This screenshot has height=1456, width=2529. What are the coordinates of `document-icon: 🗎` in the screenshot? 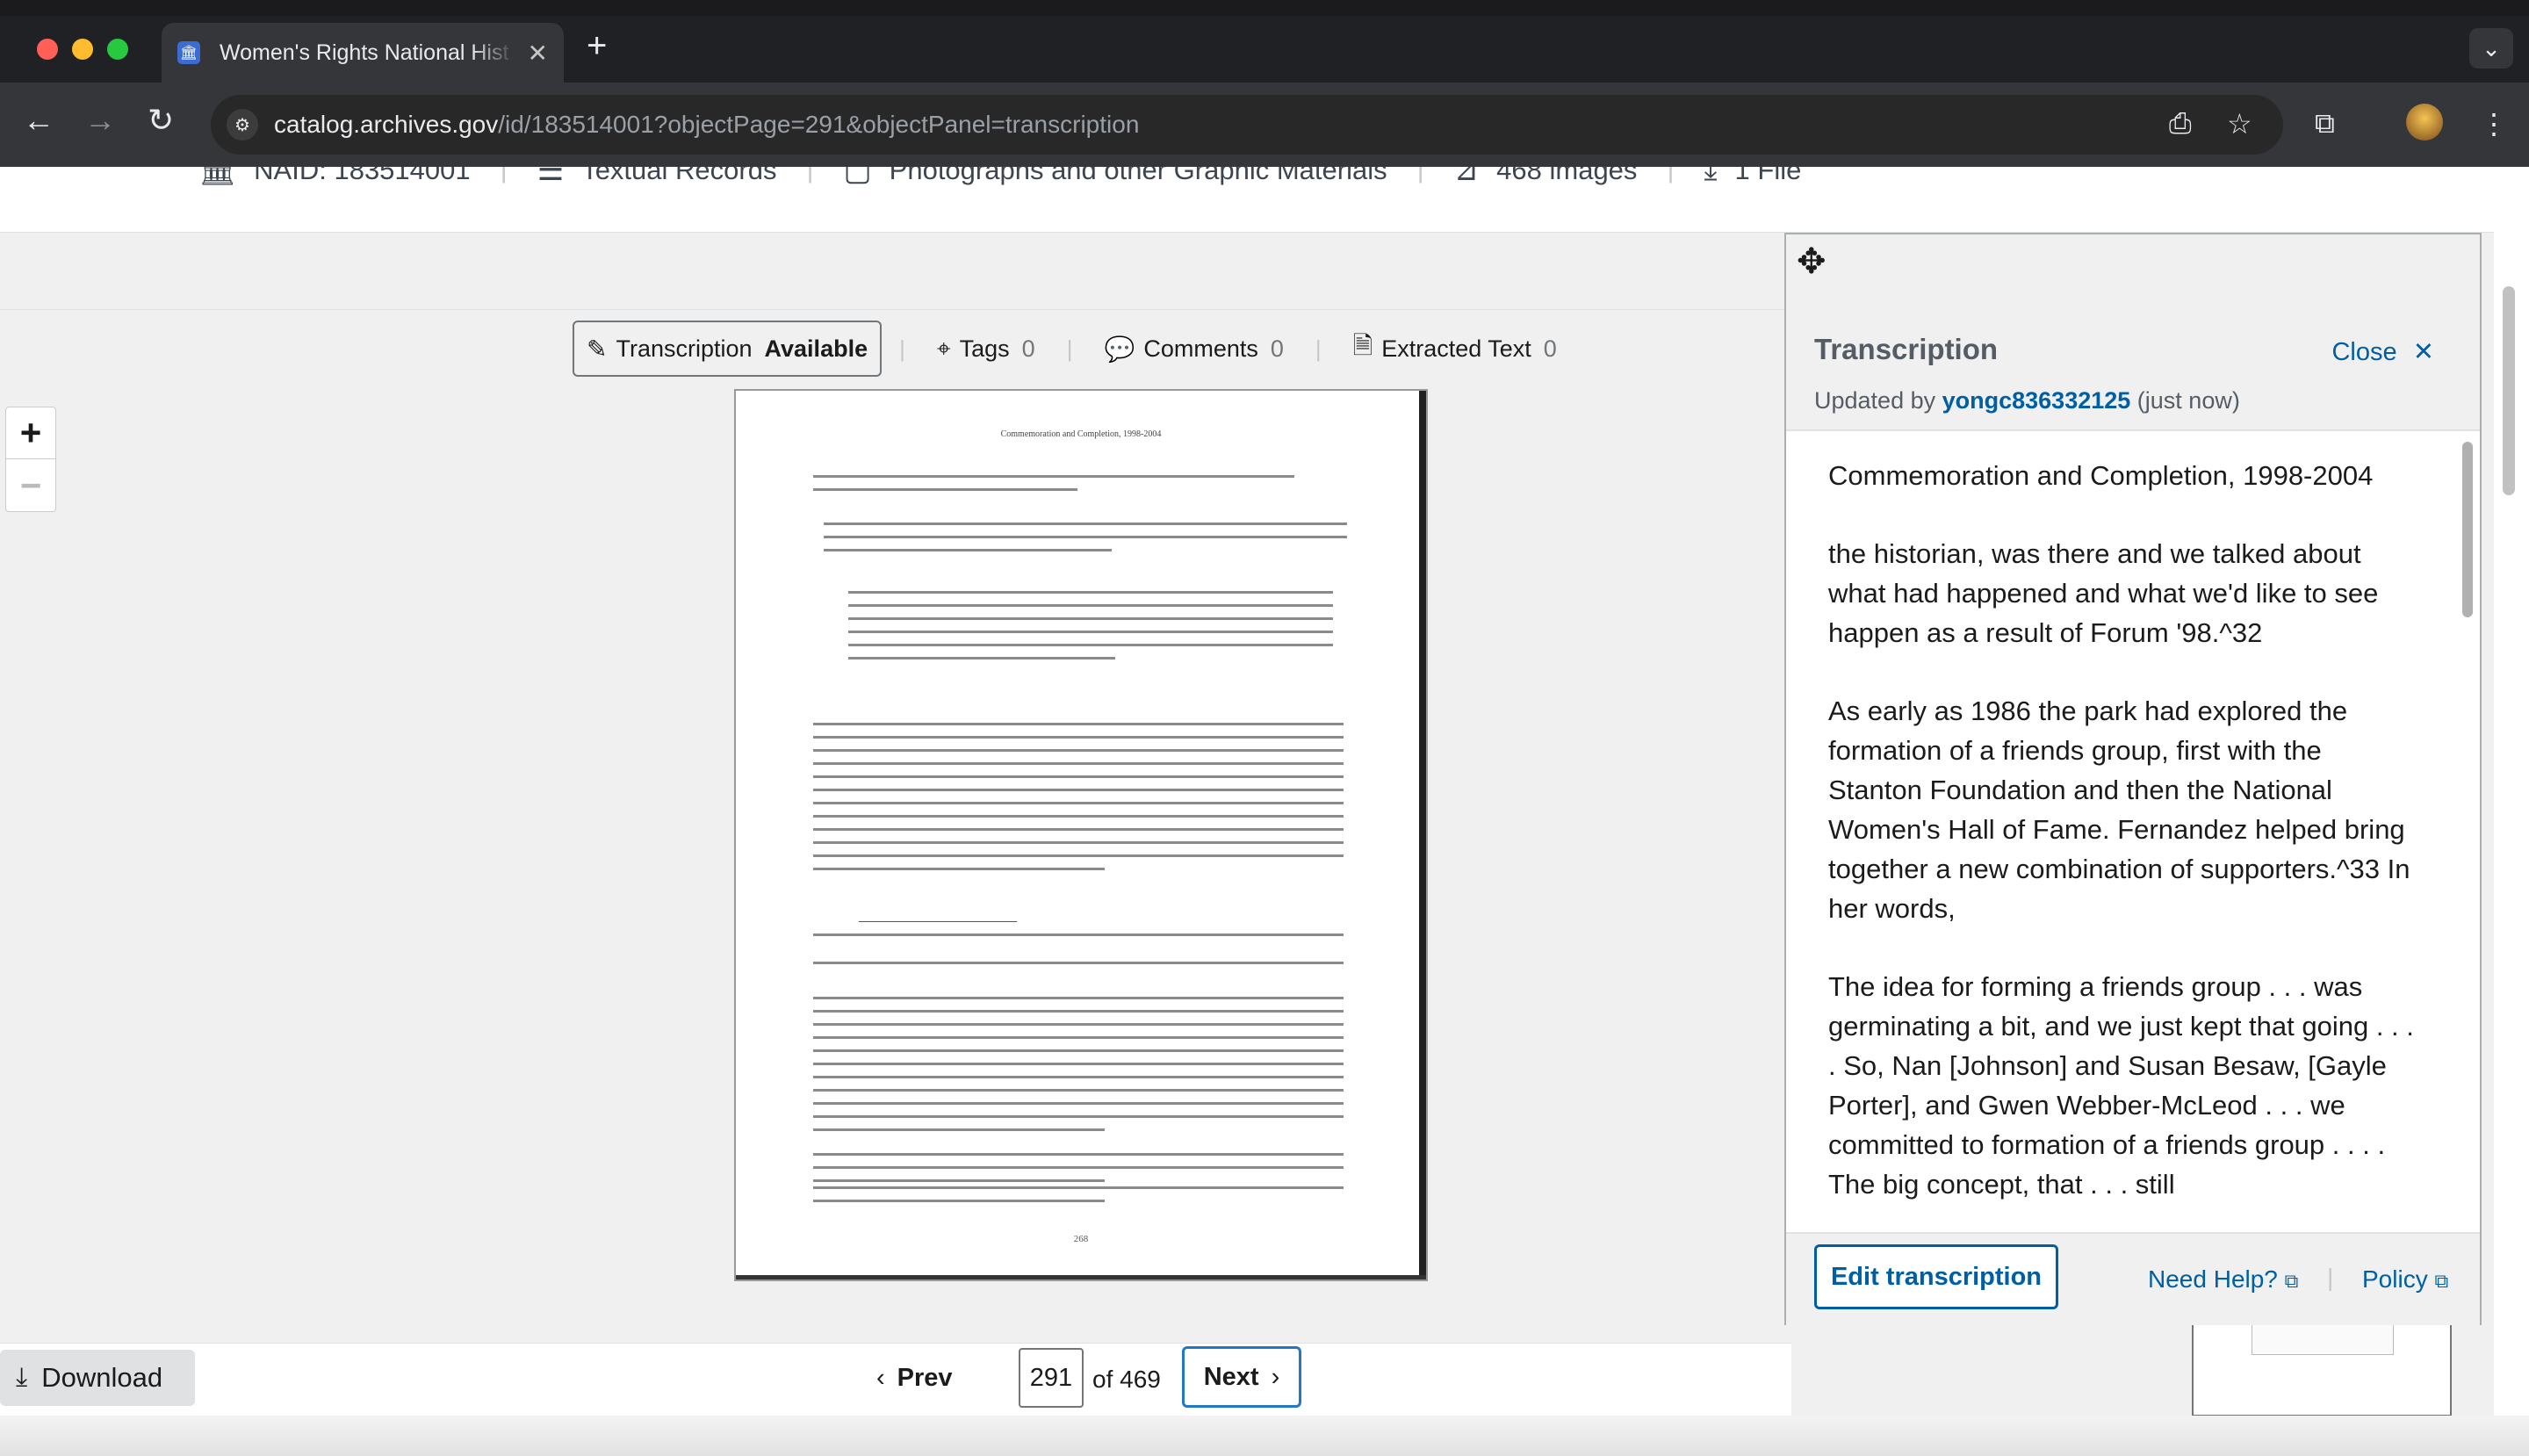 It's located at (1363, 345).